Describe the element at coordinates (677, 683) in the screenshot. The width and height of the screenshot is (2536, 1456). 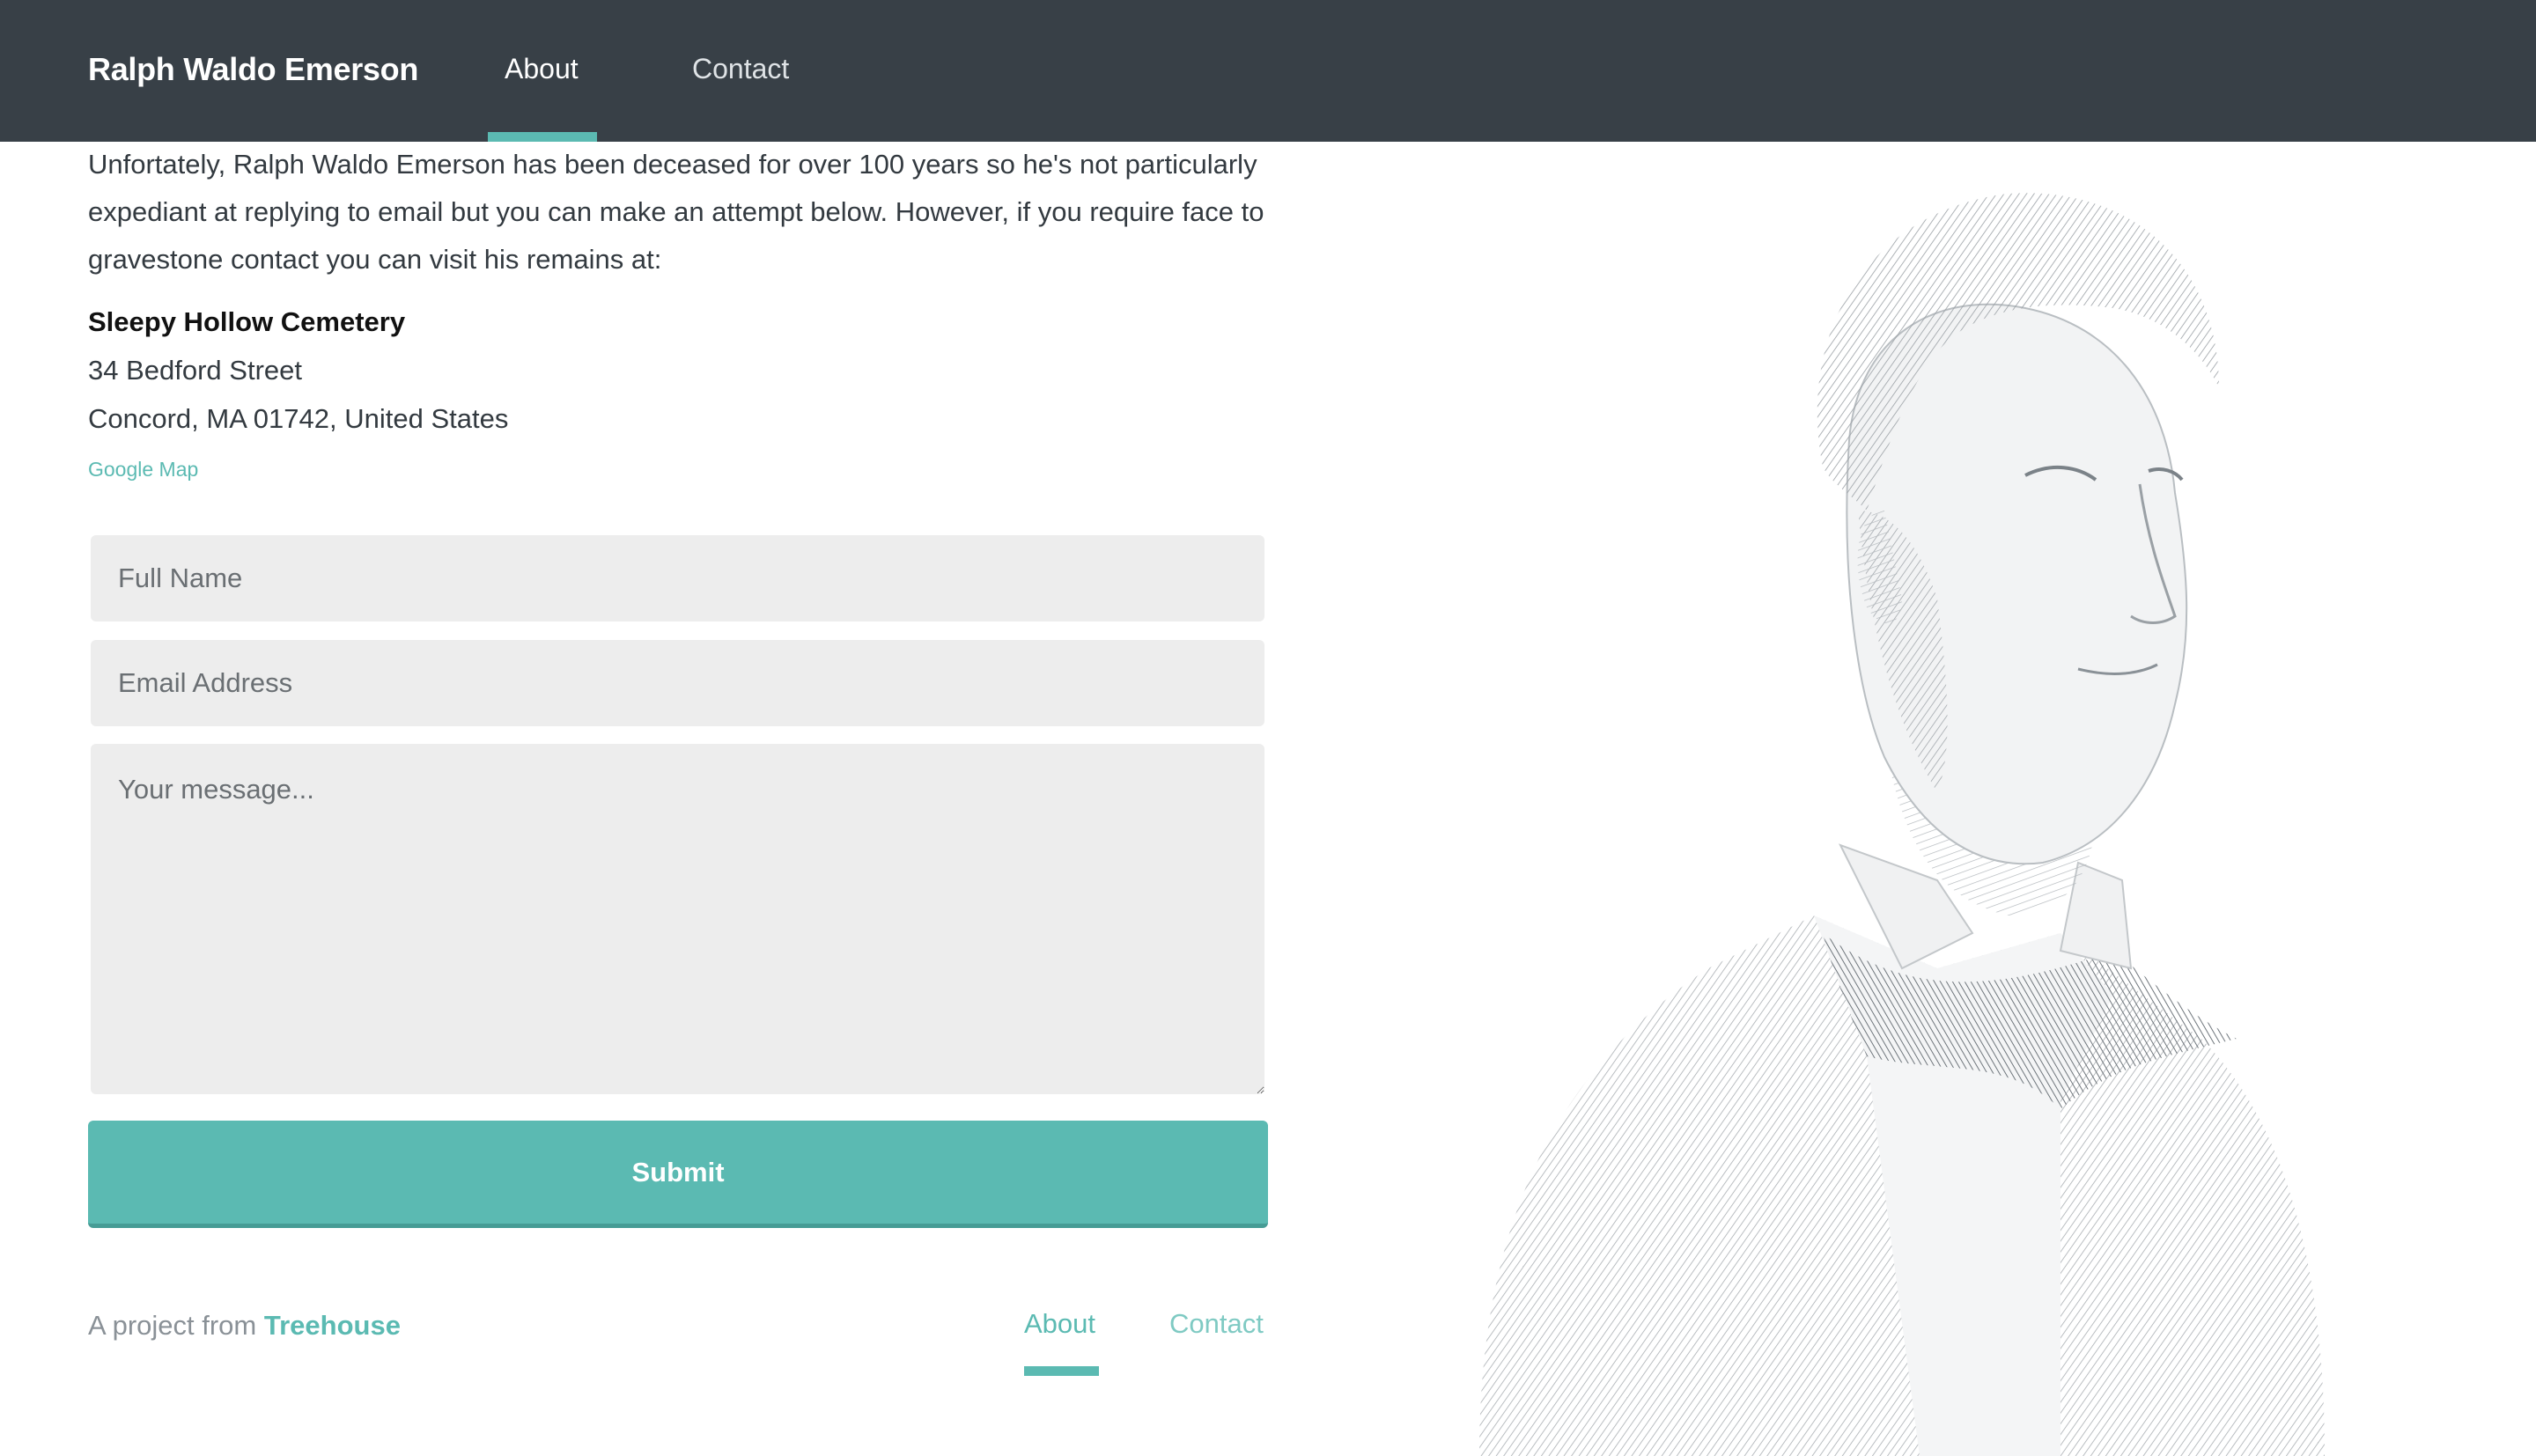
I see `email-address-input` at that location.